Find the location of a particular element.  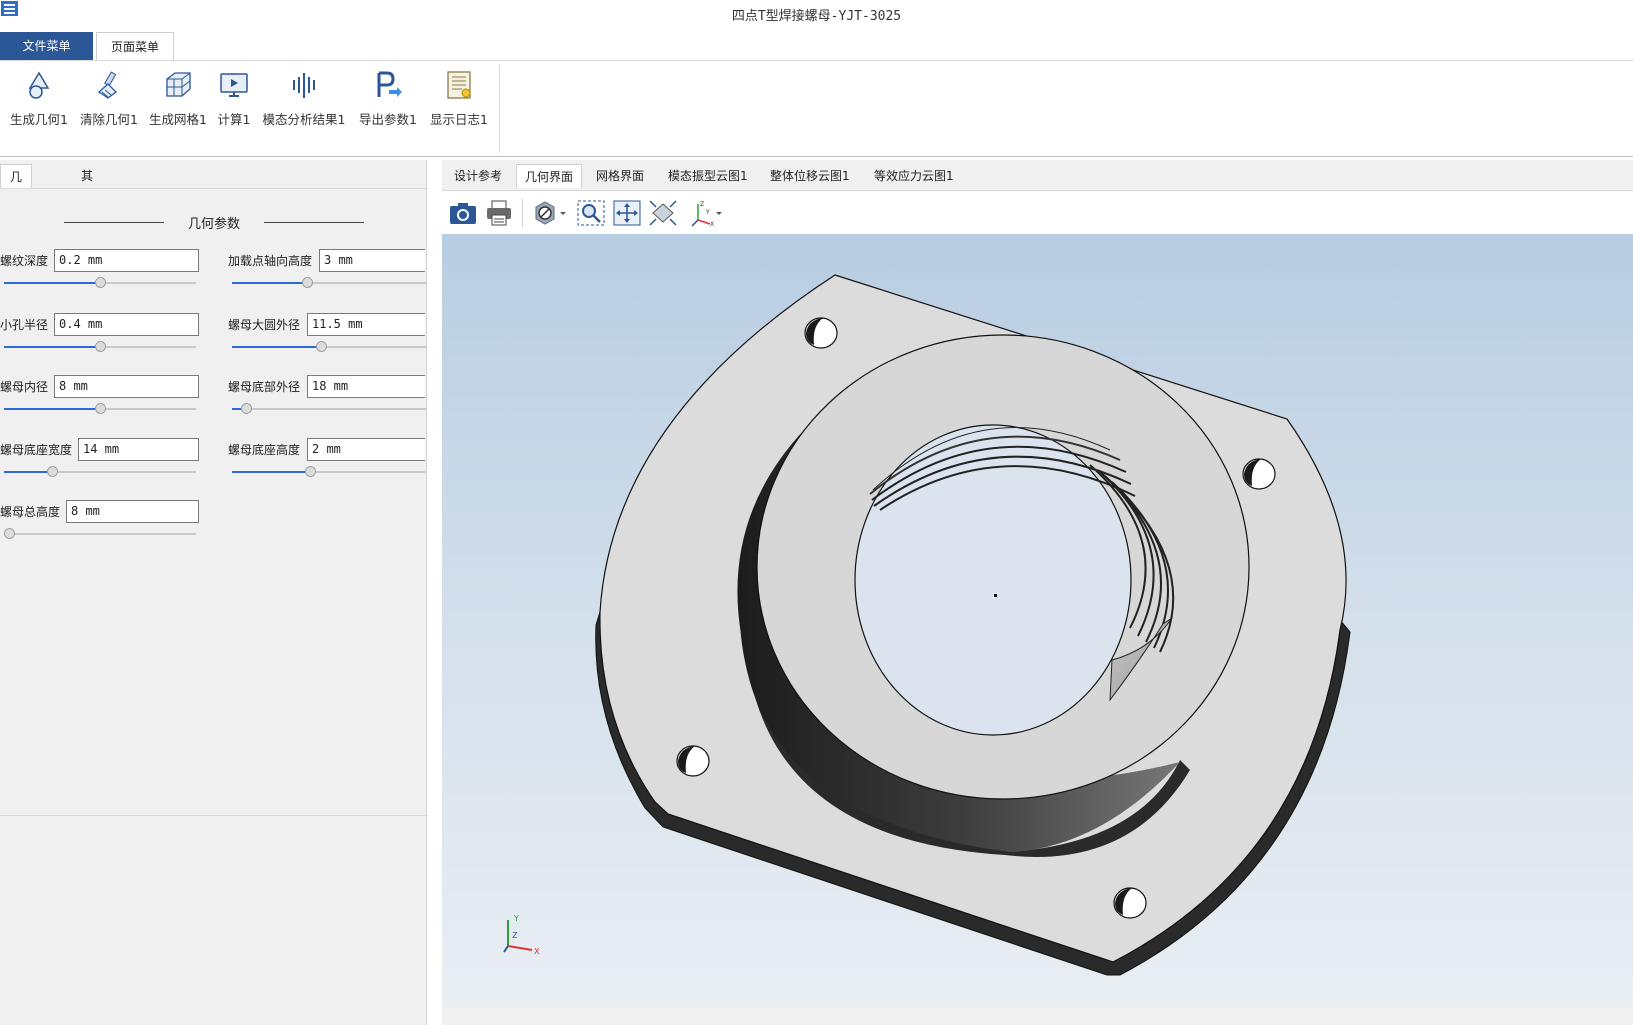

status-bar is located at coordinates (1037, 1016).